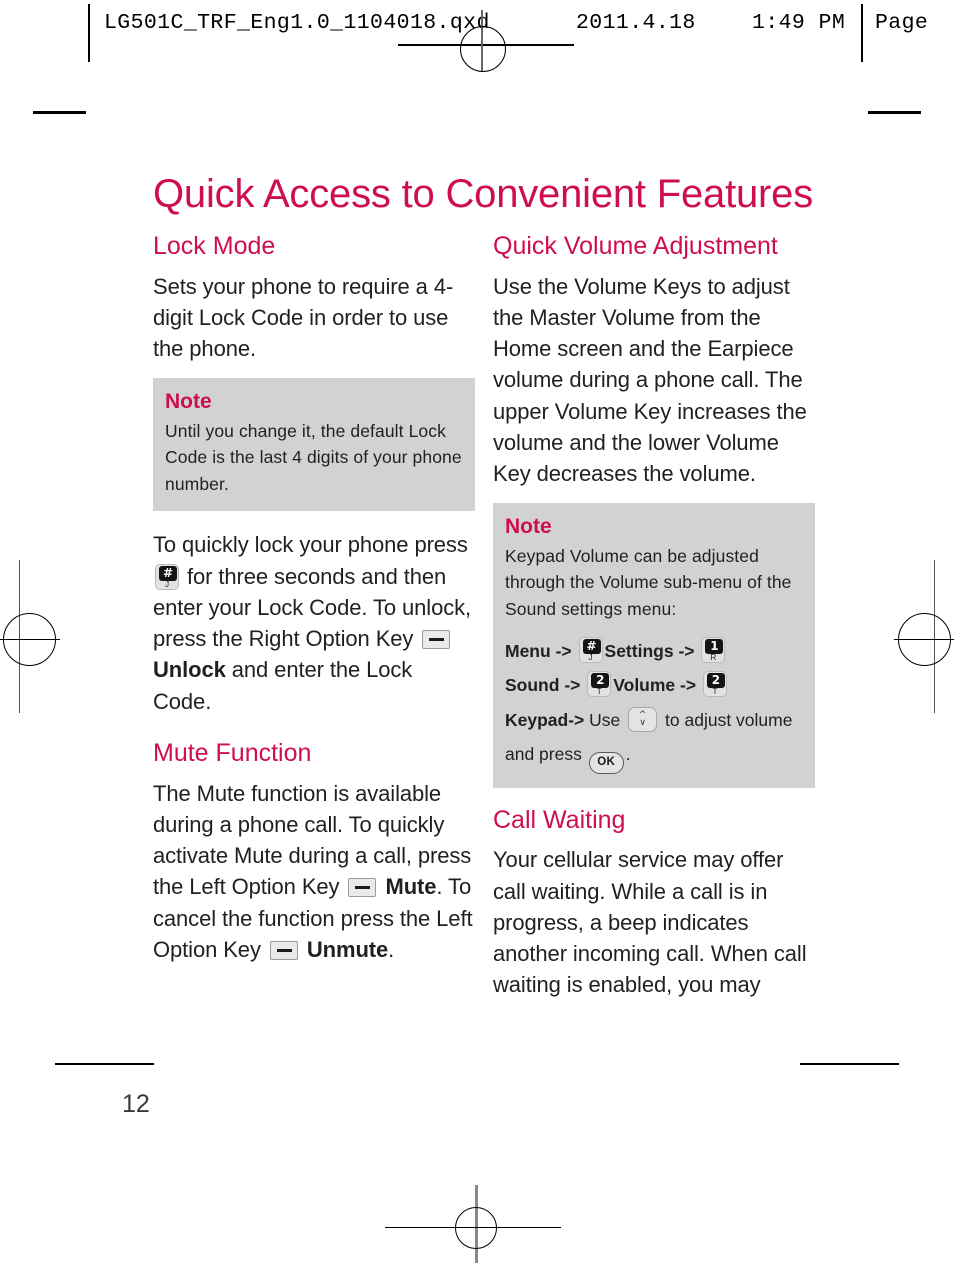 Image resolution: width=954 pixels, height=1263 pixels. I want to click on unlock-label: Unlock, so click(189, 670).